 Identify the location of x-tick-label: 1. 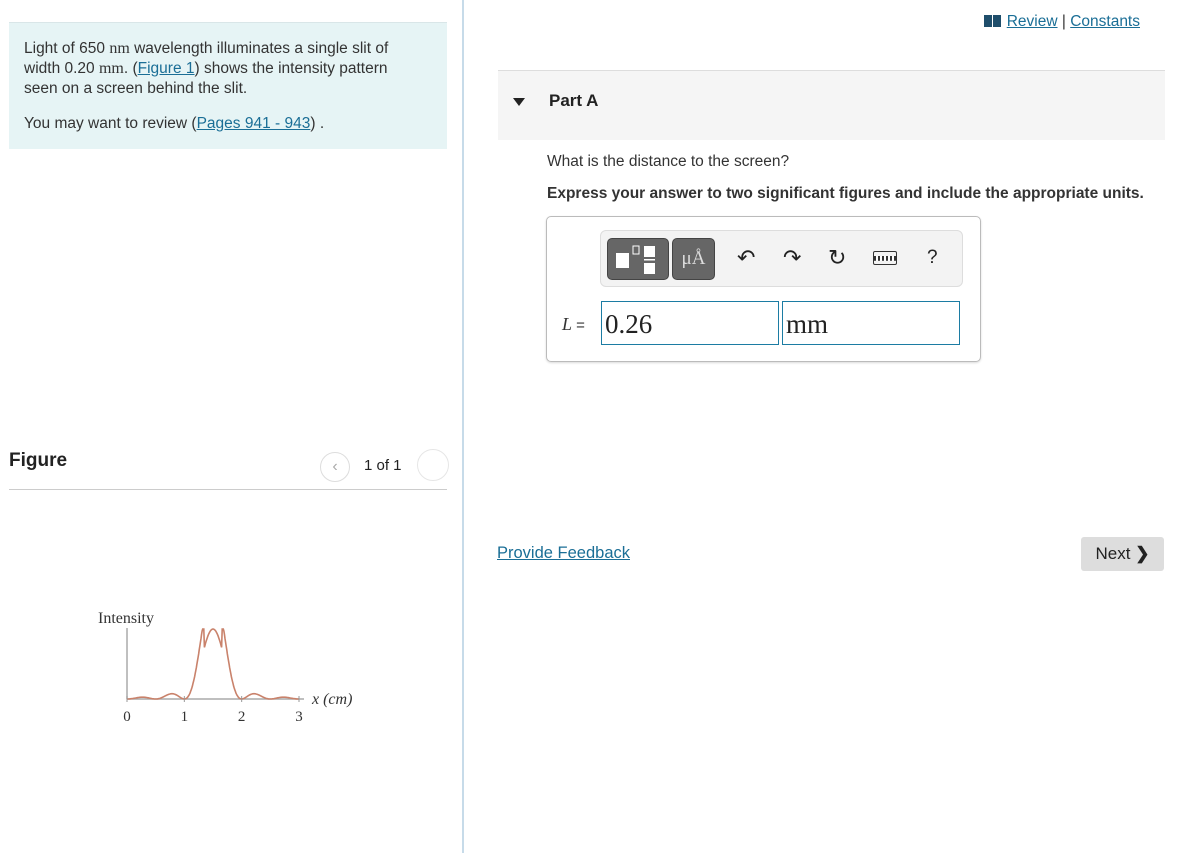
(185, 717).